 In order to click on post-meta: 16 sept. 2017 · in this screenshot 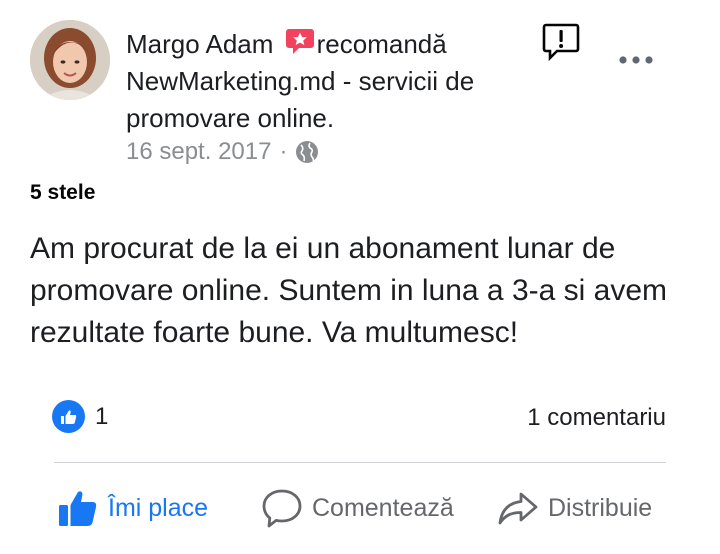, I will do `click(222, 152)`.